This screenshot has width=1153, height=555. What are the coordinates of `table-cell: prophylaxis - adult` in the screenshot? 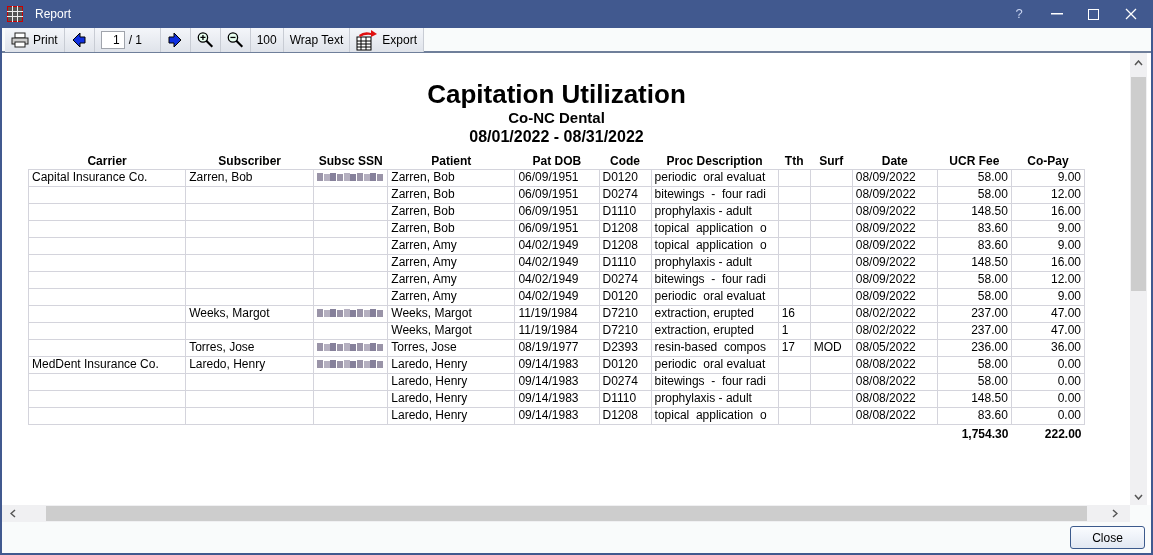 It's located at (715, 262).